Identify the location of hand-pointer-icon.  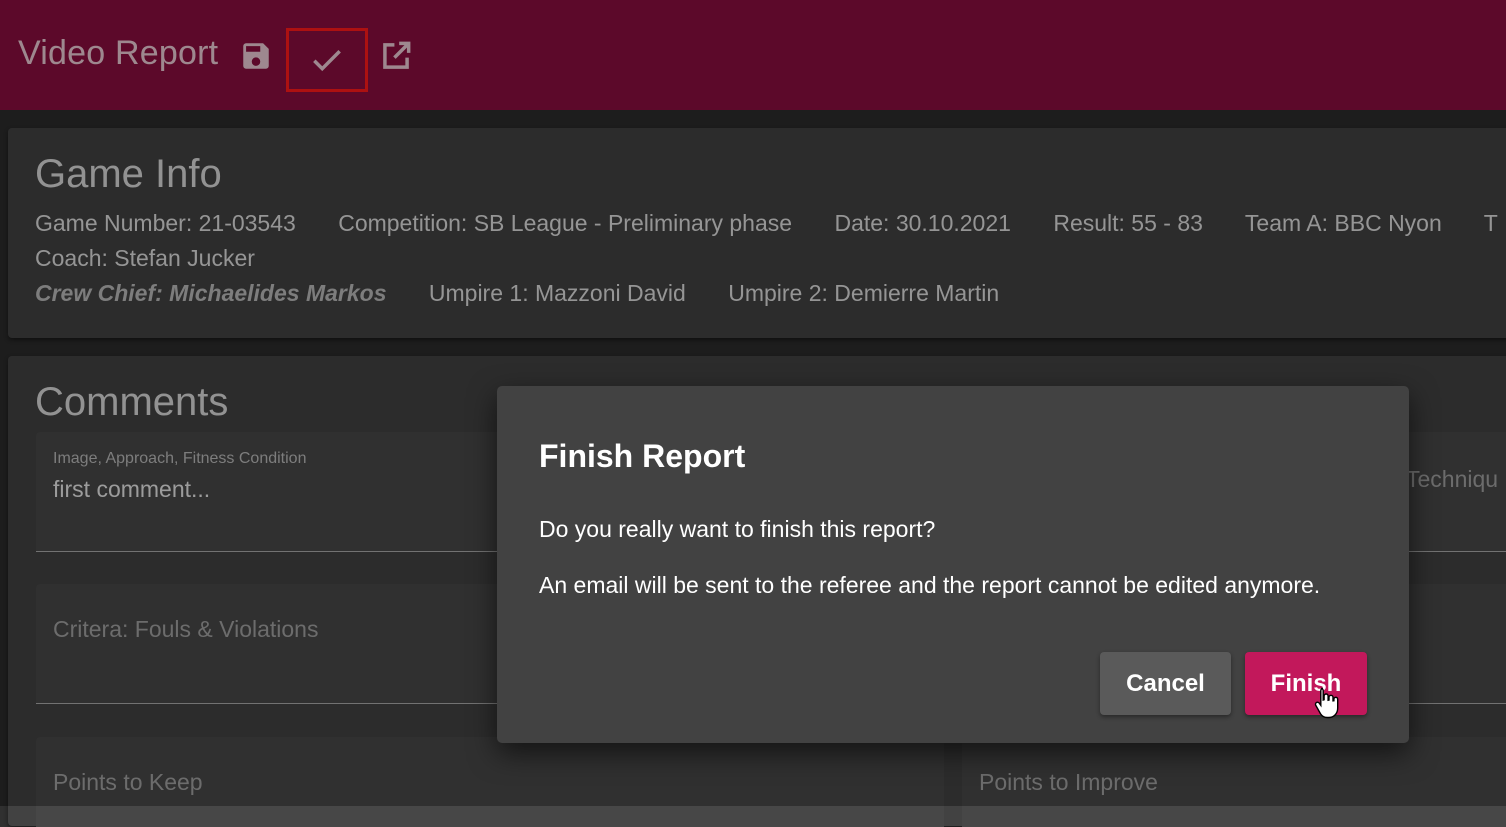
(1326, 703).